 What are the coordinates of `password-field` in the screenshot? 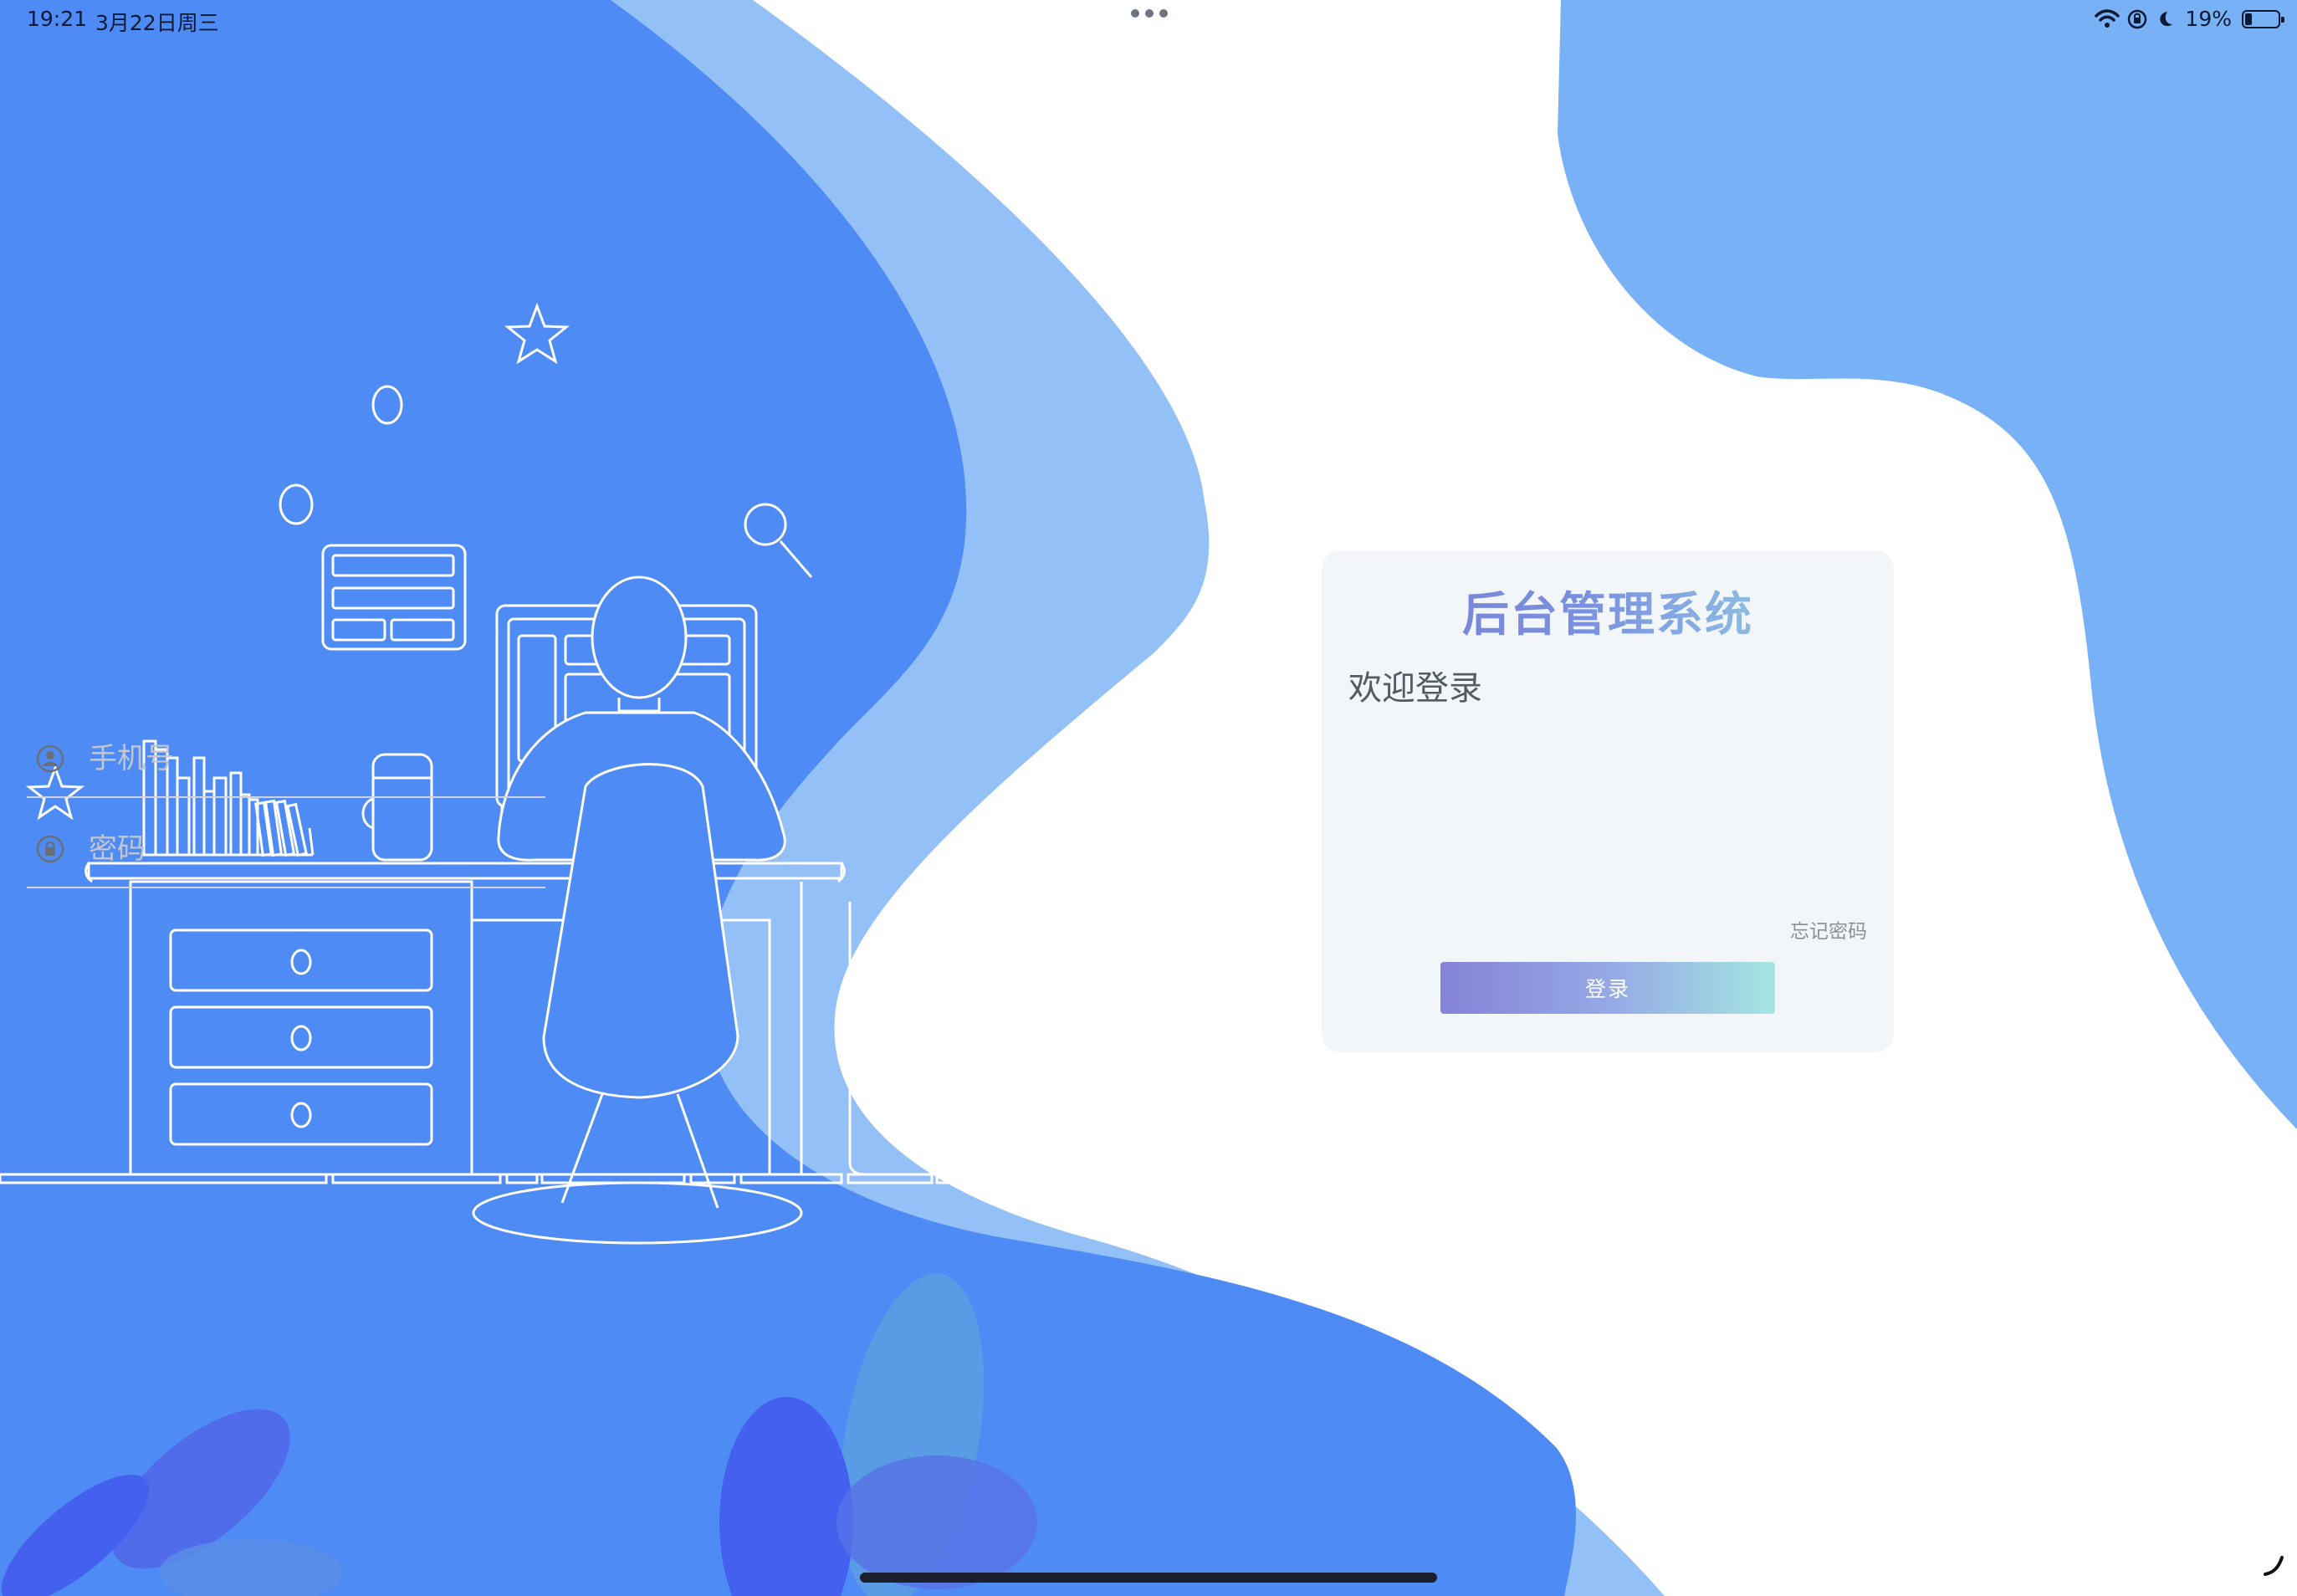 It's located at (286, 850).